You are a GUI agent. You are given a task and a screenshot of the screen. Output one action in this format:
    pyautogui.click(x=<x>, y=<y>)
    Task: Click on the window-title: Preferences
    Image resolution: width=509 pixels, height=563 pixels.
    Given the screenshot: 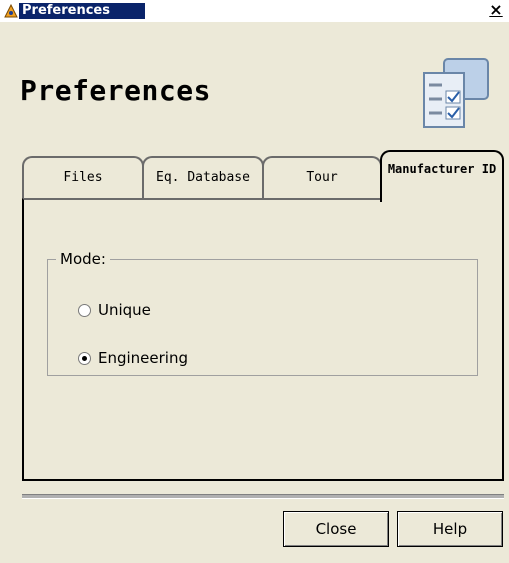 What is the action you would take?
    pyautogui.click(x=82, y=11)
    